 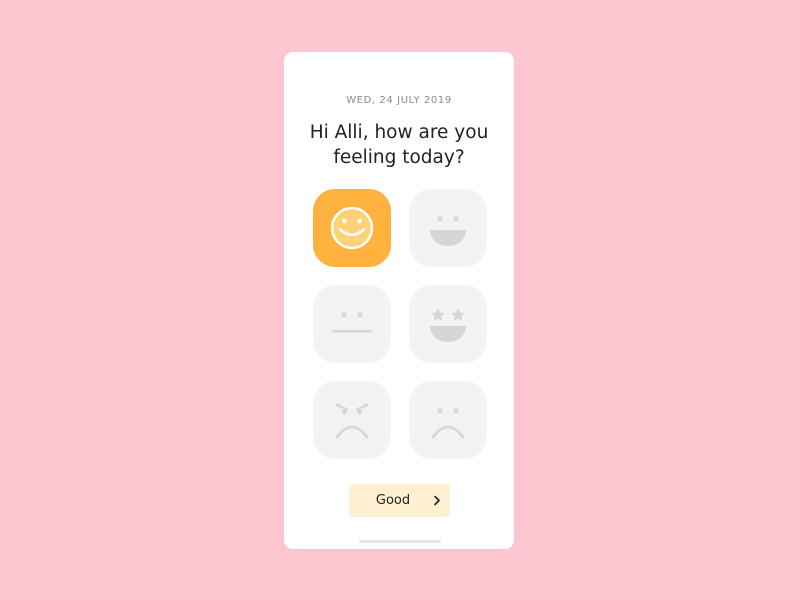 What do you see at coordinates (448, 231) in the screenshot?
I see `big-grin-icon` at bounding box center [448, 231].